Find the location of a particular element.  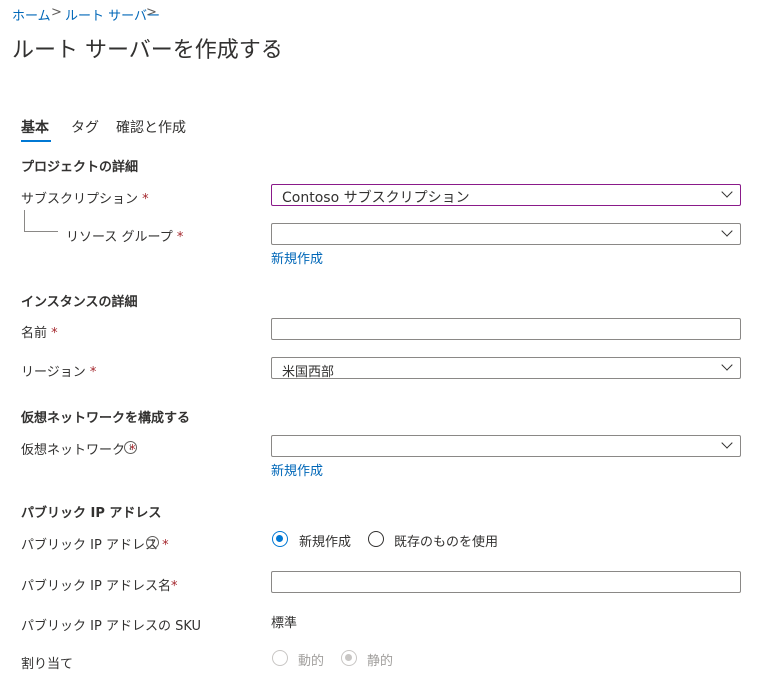

assignment-label: 割り当て is located at coordinates (47, 664).